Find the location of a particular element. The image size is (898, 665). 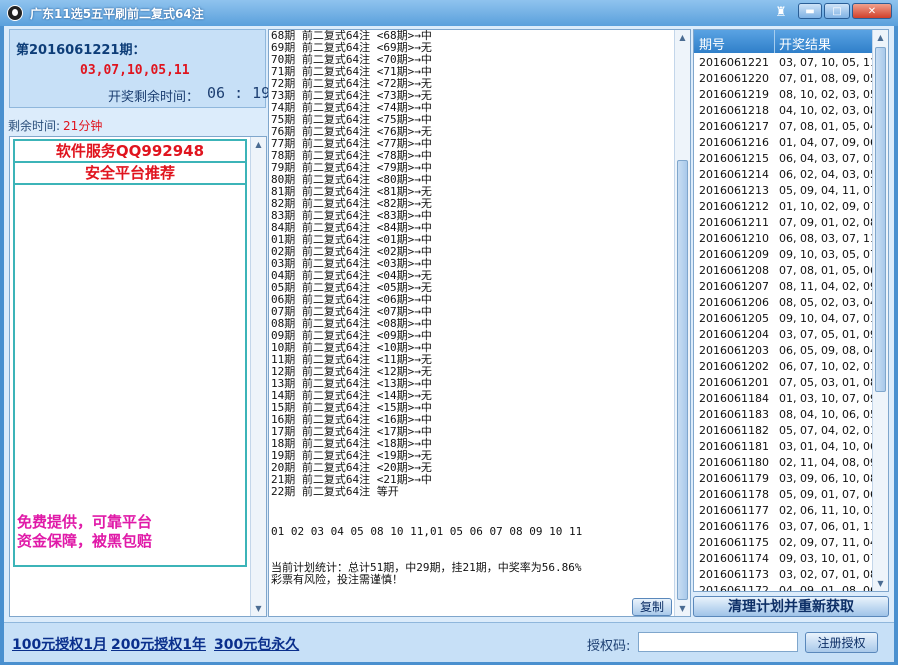

cell-result: 07, 09, 01, 02, 08 is located at coordinates (828, 222).